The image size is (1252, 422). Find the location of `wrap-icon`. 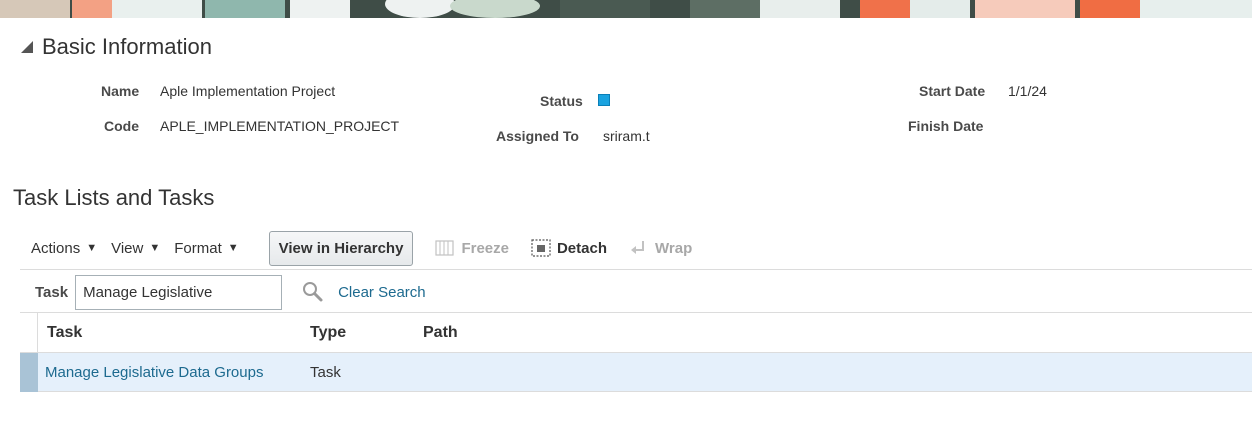

wrap-icon is located at coordinates (637, 247).